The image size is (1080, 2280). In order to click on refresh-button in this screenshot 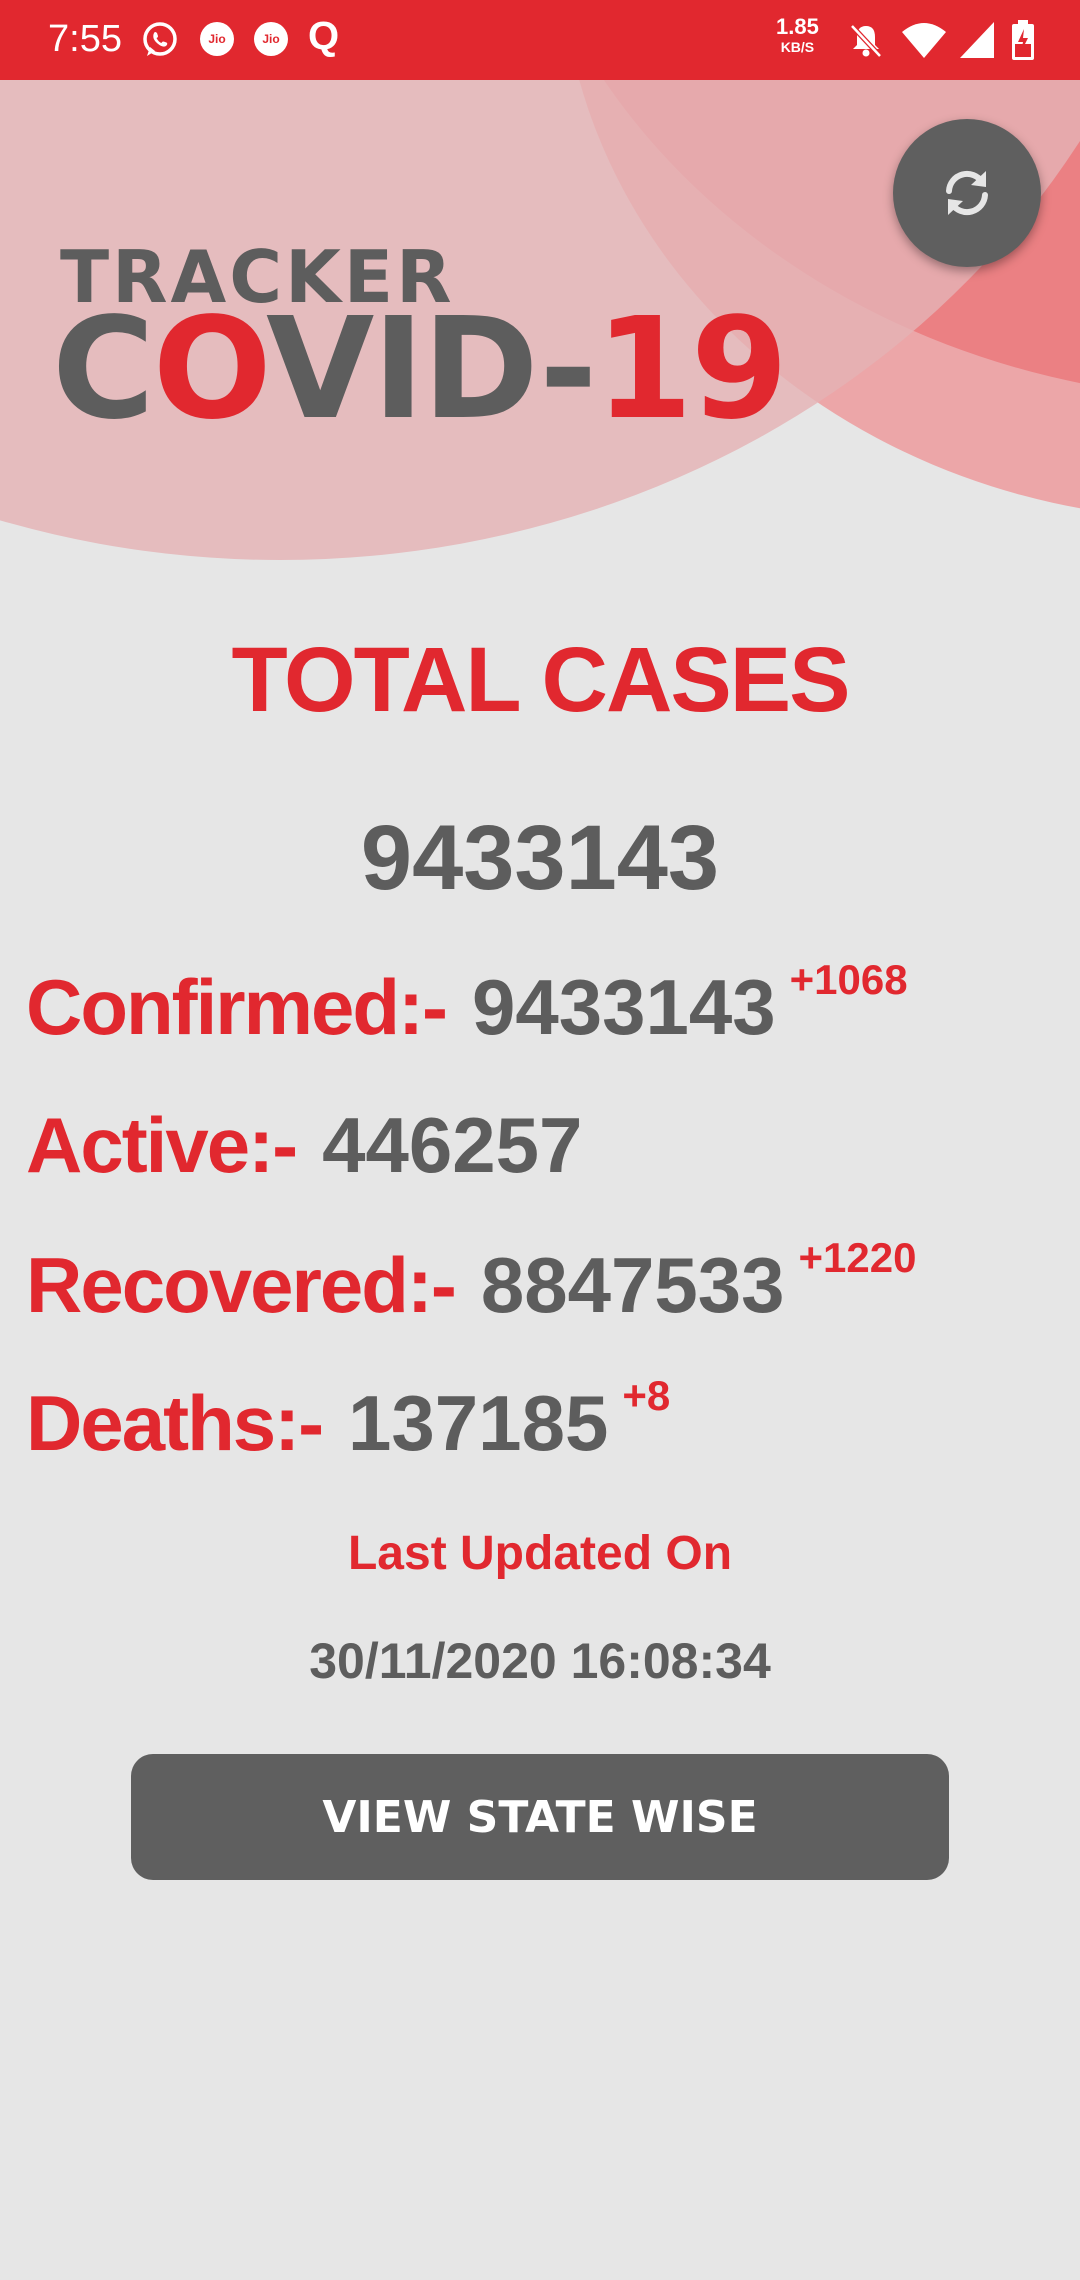, I will do `click(967, 193)`.